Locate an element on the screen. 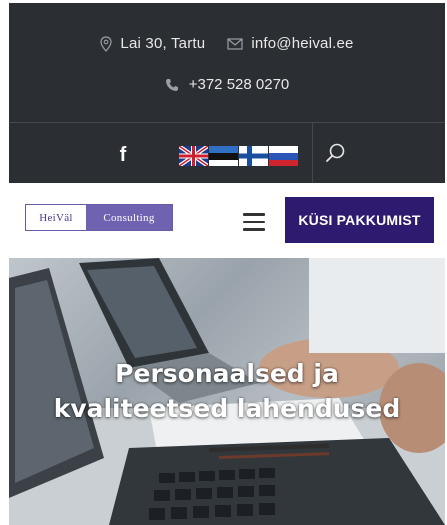  phone-link: +372 528 0270 is located at coordinates (239, 84).